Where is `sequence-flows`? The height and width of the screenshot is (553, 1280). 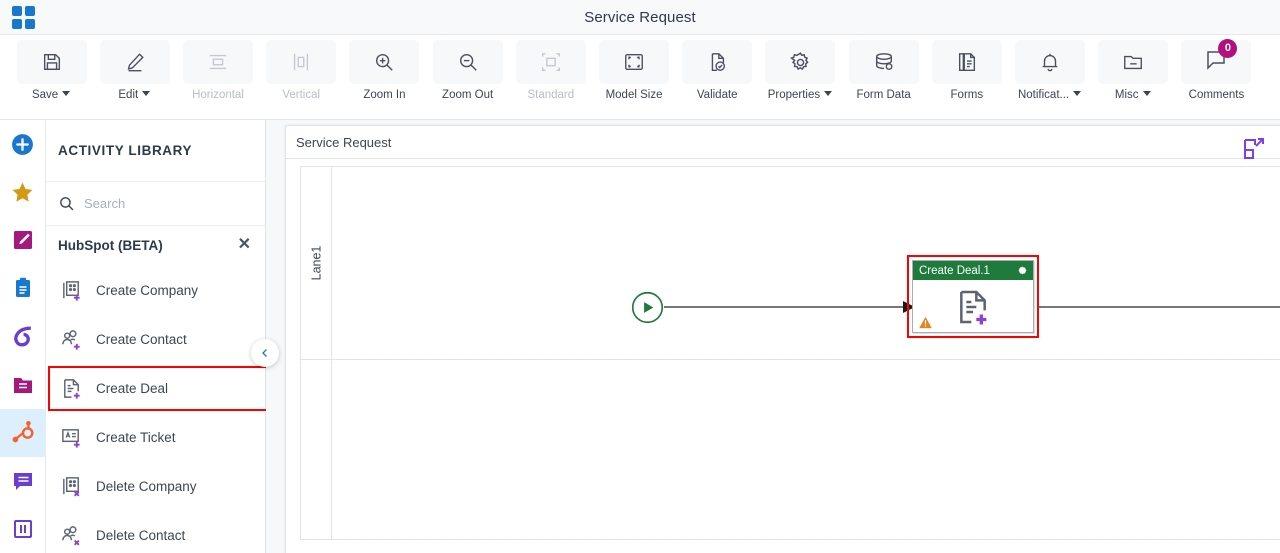
sequence-flows is located at coordinates (972, 307).